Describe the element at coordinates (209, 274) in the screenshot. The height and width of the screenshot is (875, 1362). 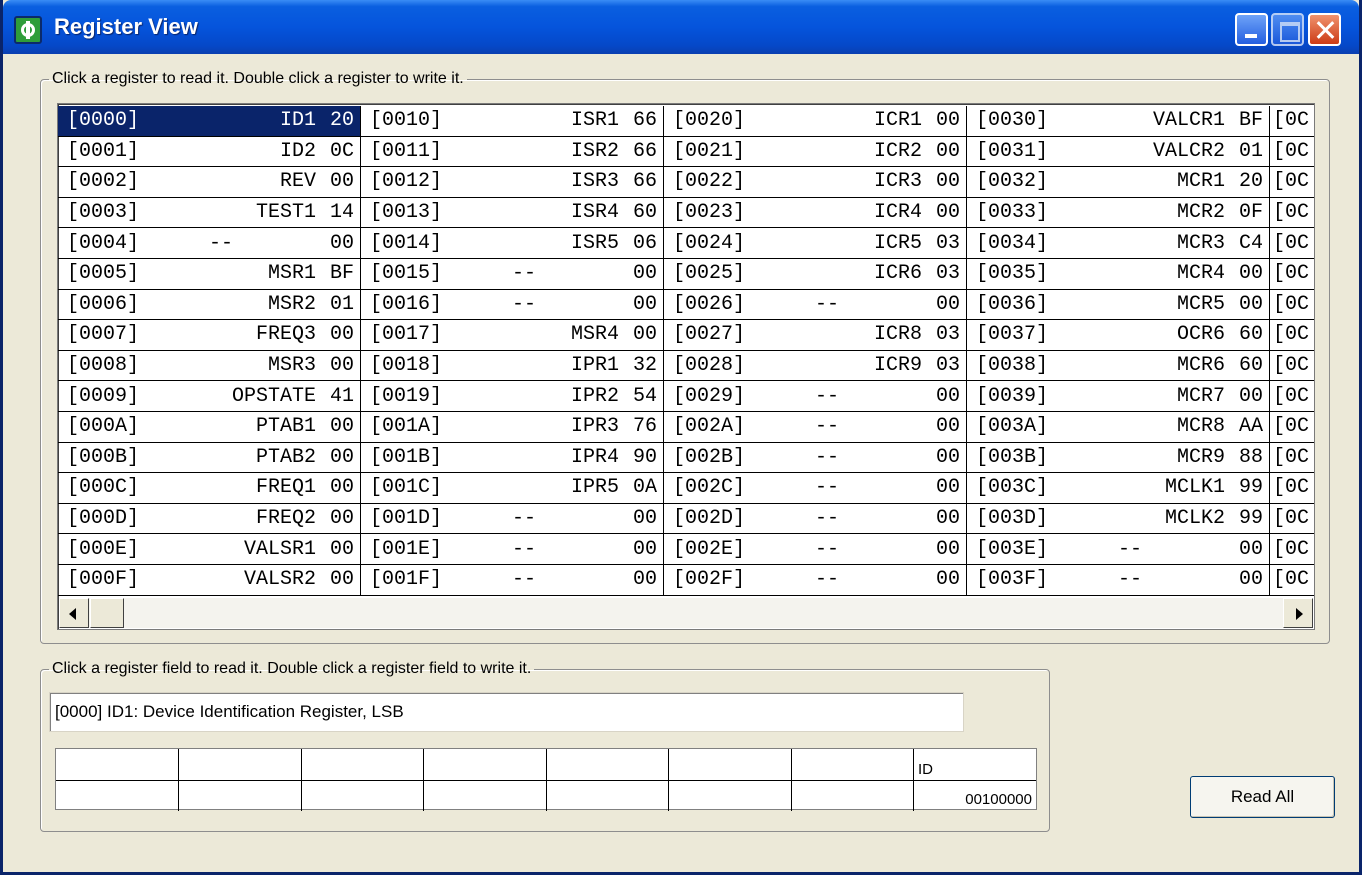
I see `register-cell: [0005] MSR1 BF` at that location.